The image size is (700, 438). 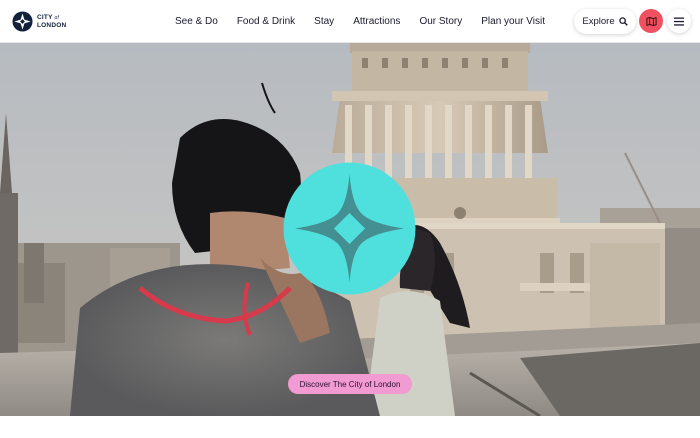 I want to click on search-icon, so click(x=623, y=21).